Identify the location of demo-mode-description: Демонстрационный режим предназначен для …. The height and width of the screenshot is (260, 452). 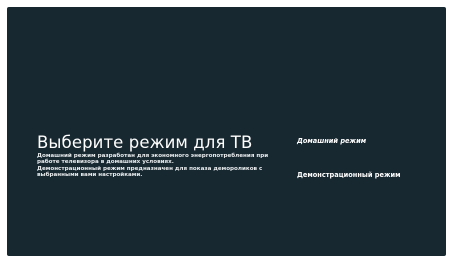
(150, 172).